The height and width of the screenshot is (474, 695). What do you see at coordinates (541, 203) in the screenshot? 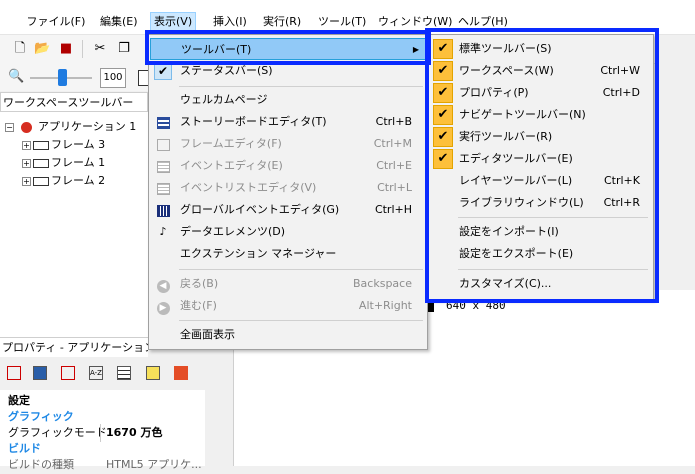
I see `submenu-item-library-window: ライブラリウィンドウ(L) Ctrl+R` at bounding box center [541, 203].